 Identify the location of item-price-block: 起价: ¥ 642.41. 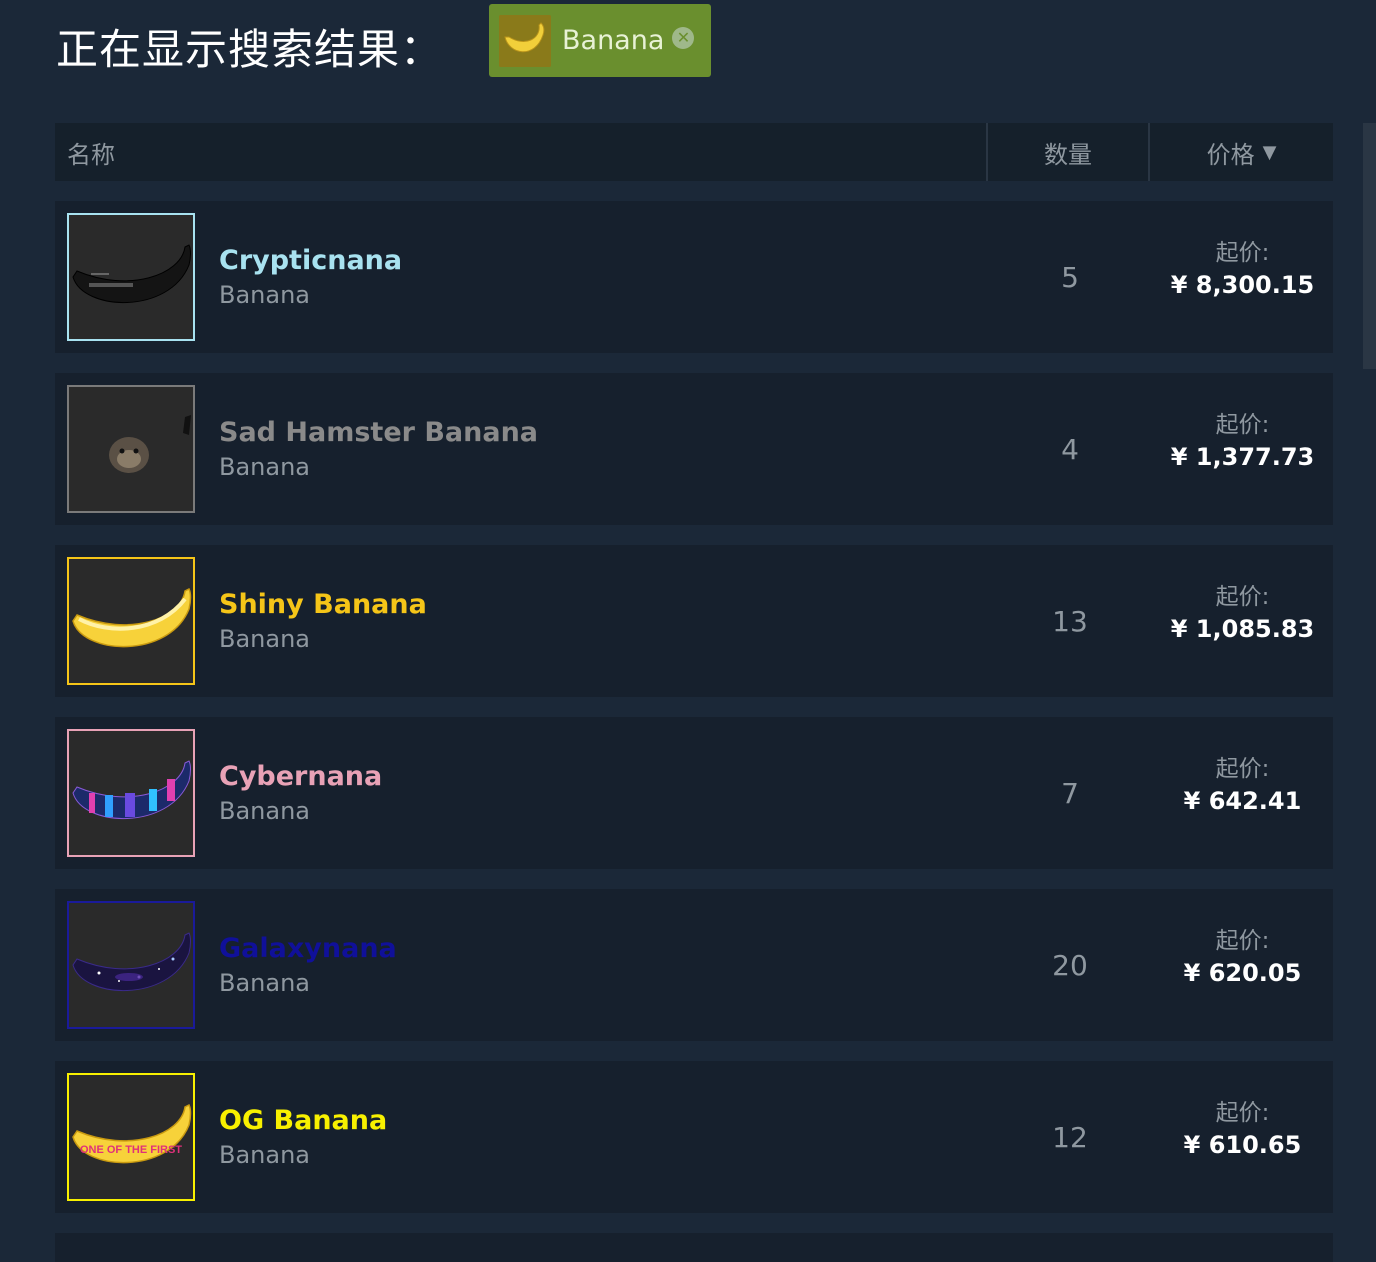
(1242, 782).